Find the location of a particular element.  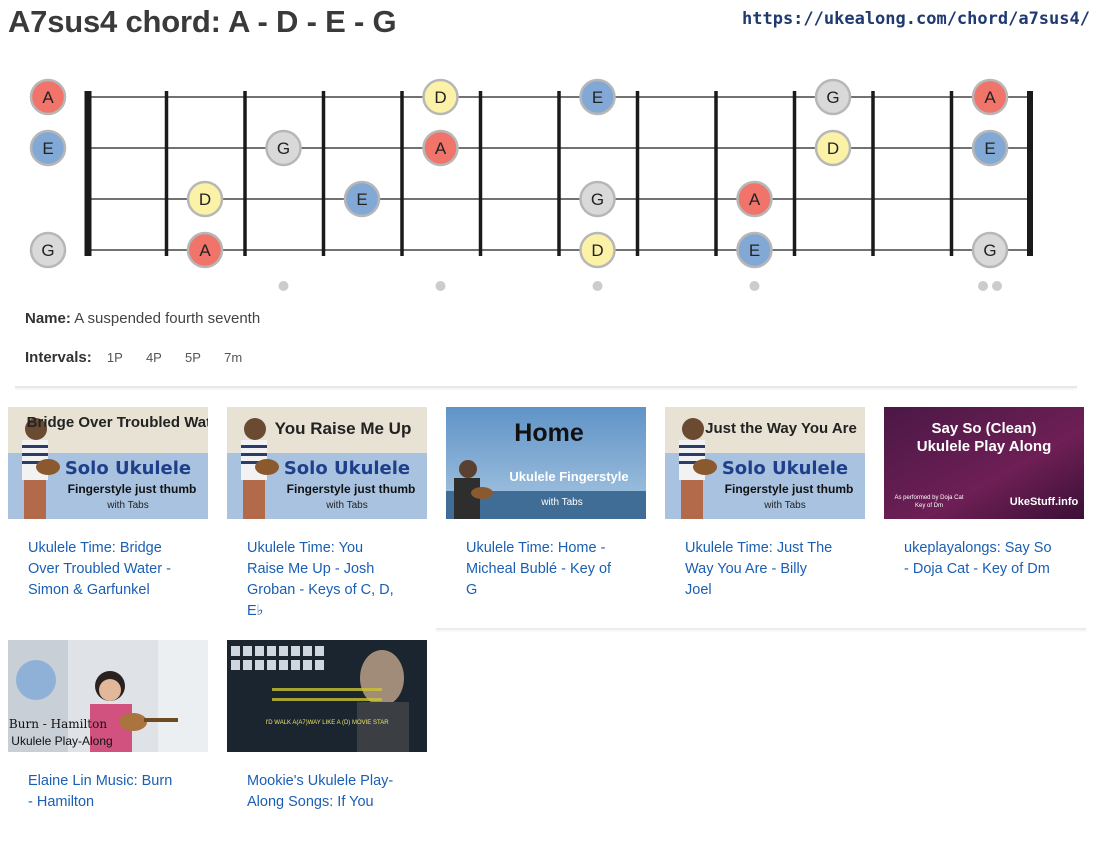

interval-1p: 1P is located at coordinates (114, 357).